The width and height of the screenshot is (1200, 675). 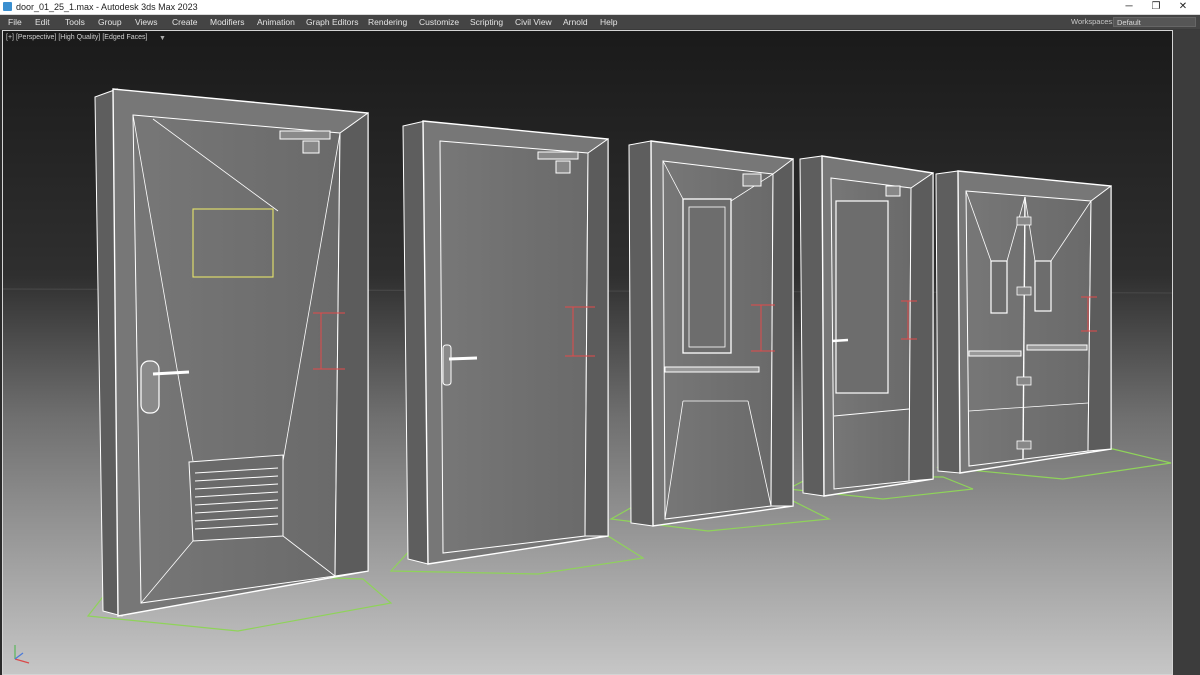 I want to click on door-2-plain, so click(x=505, y=342).